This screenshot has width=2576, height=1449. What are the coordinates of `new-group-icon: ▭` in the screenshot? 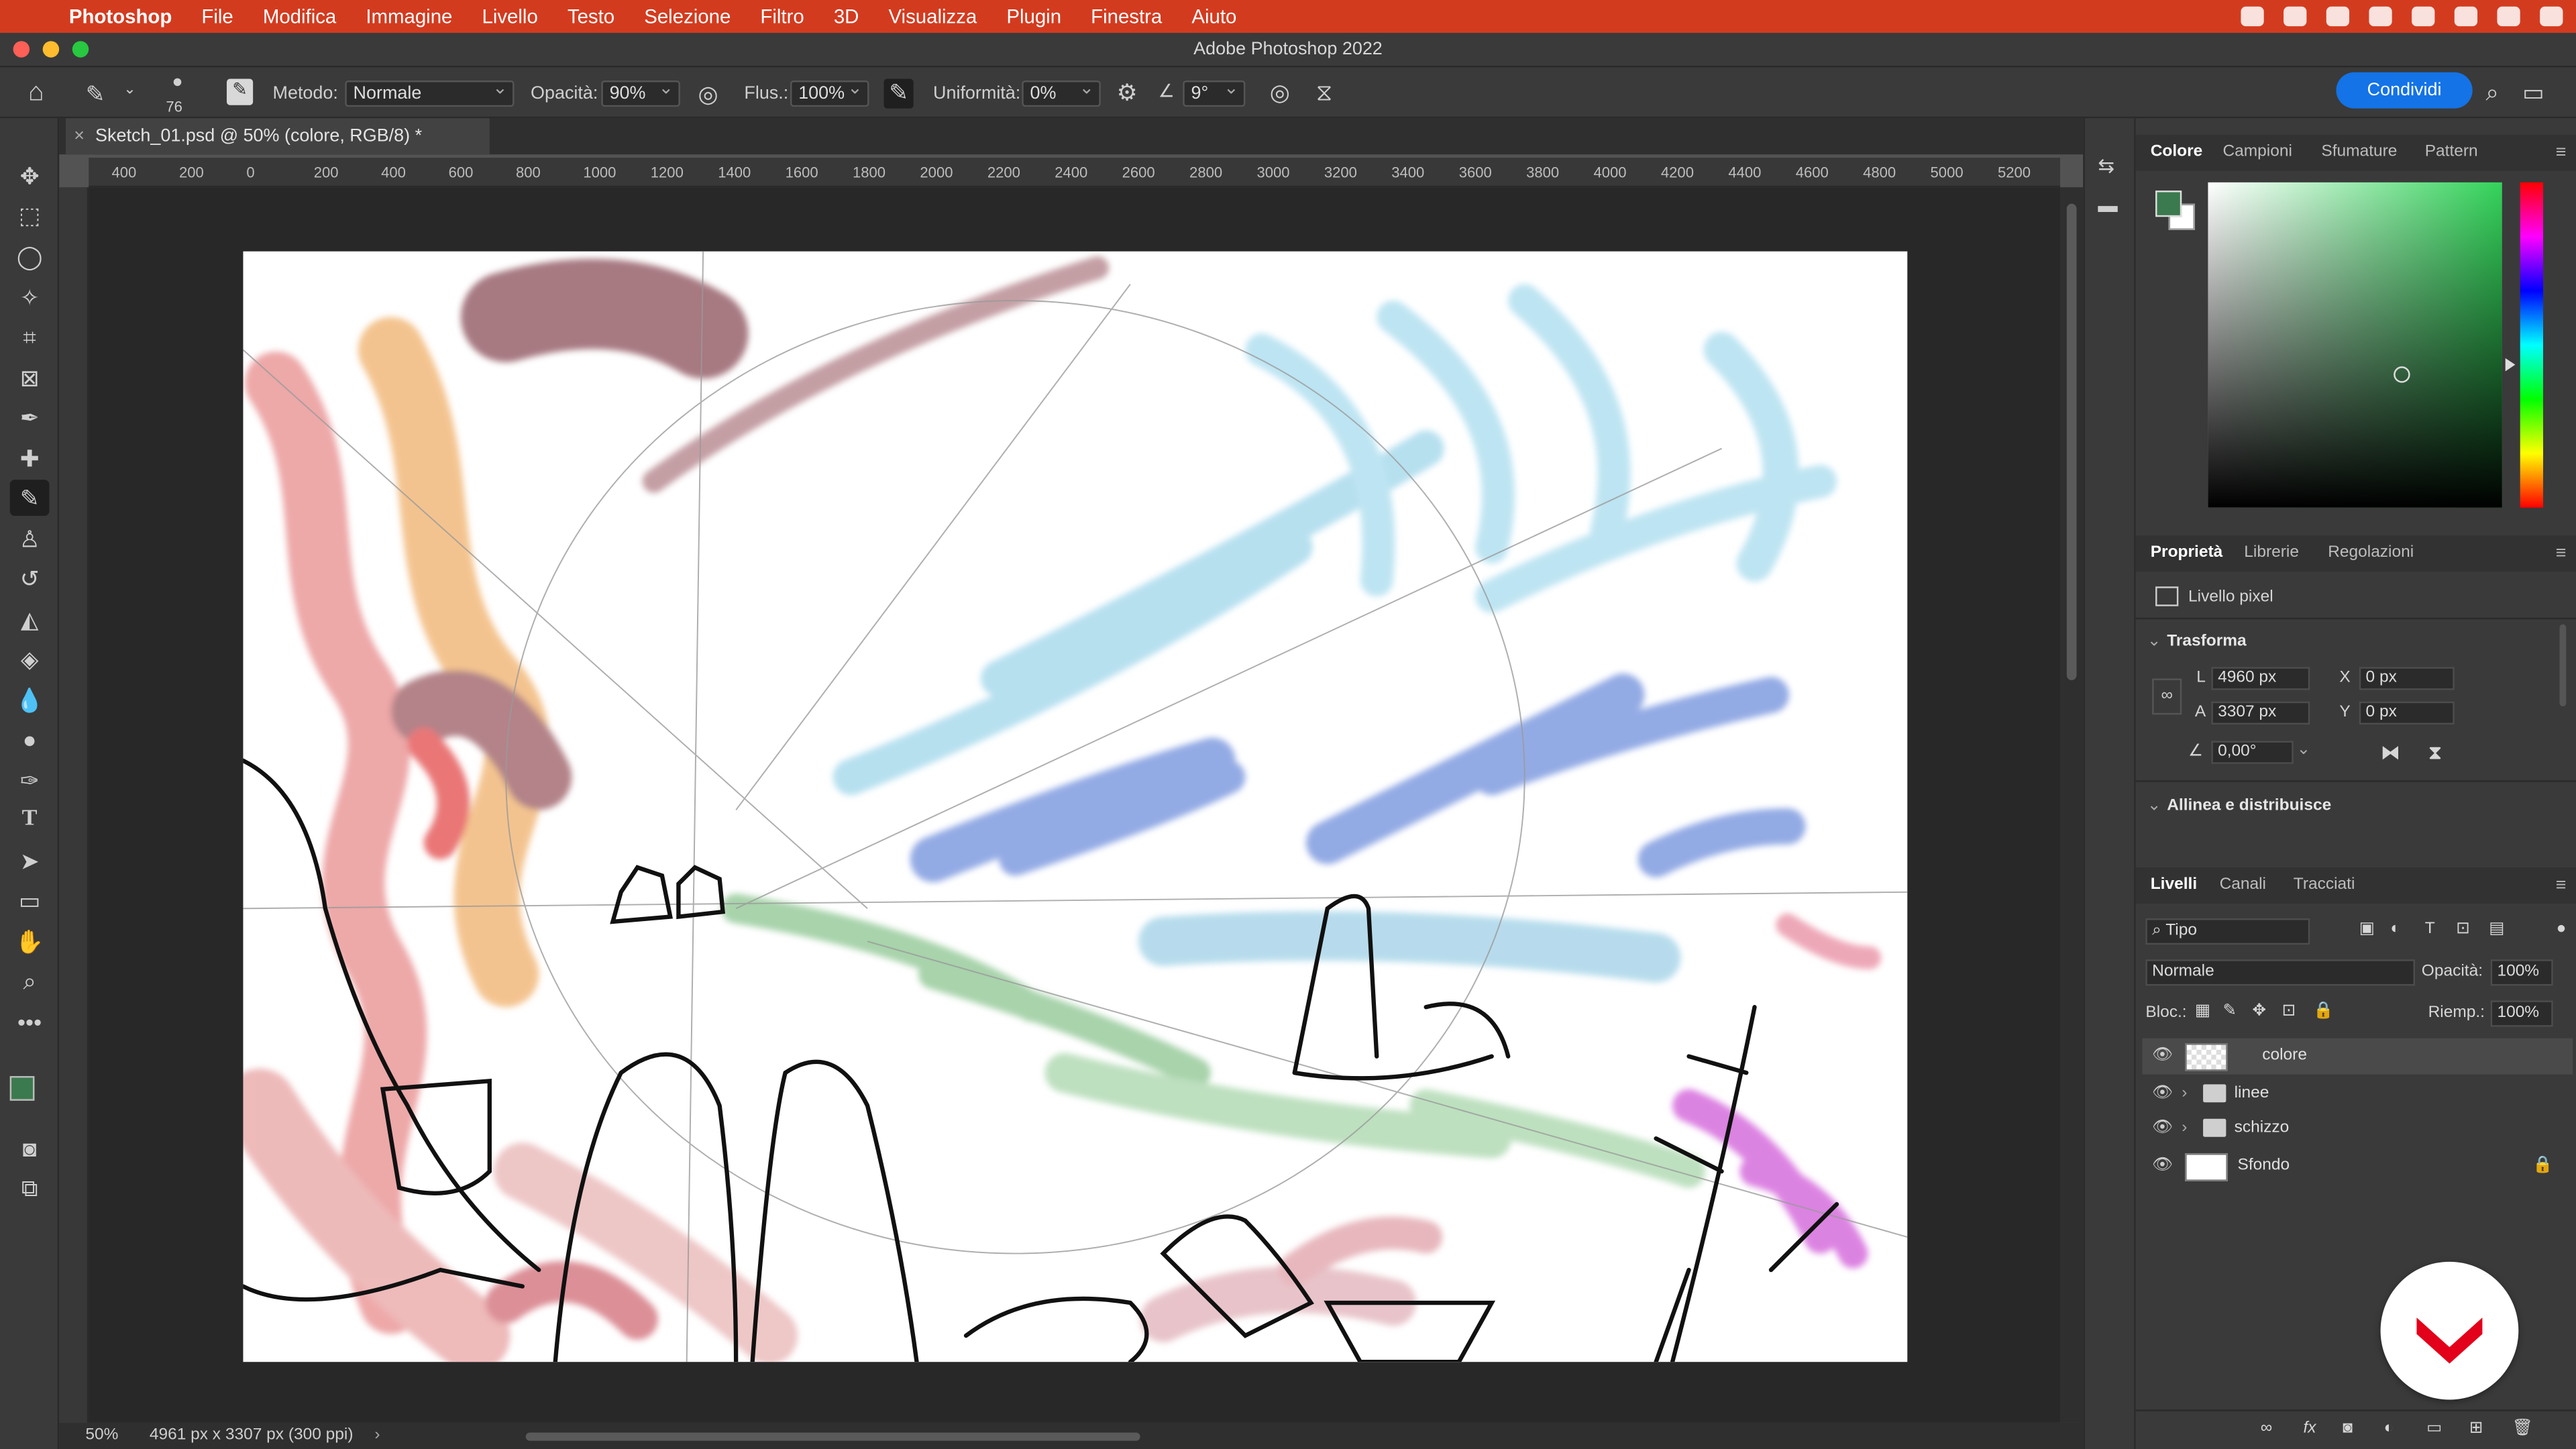 It's located at (2434, 1428).